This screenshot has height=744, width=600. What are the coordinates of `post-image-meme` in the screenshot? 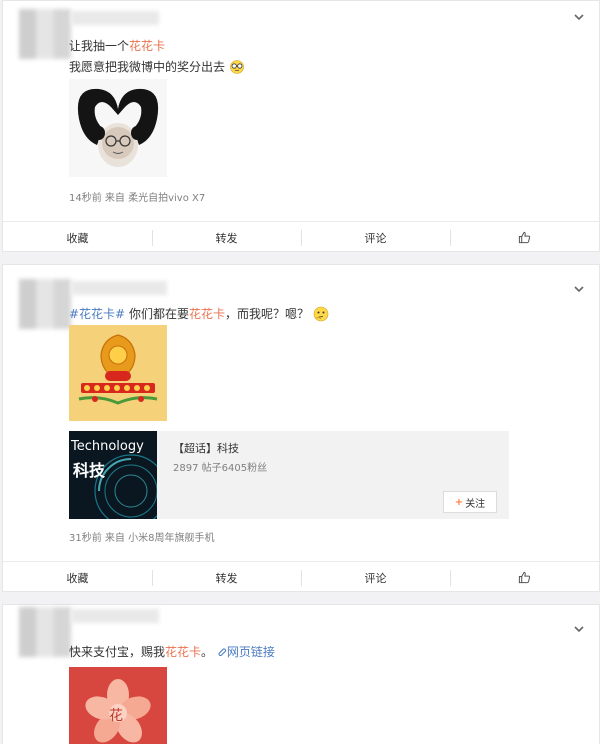 It's located at (118, 128).